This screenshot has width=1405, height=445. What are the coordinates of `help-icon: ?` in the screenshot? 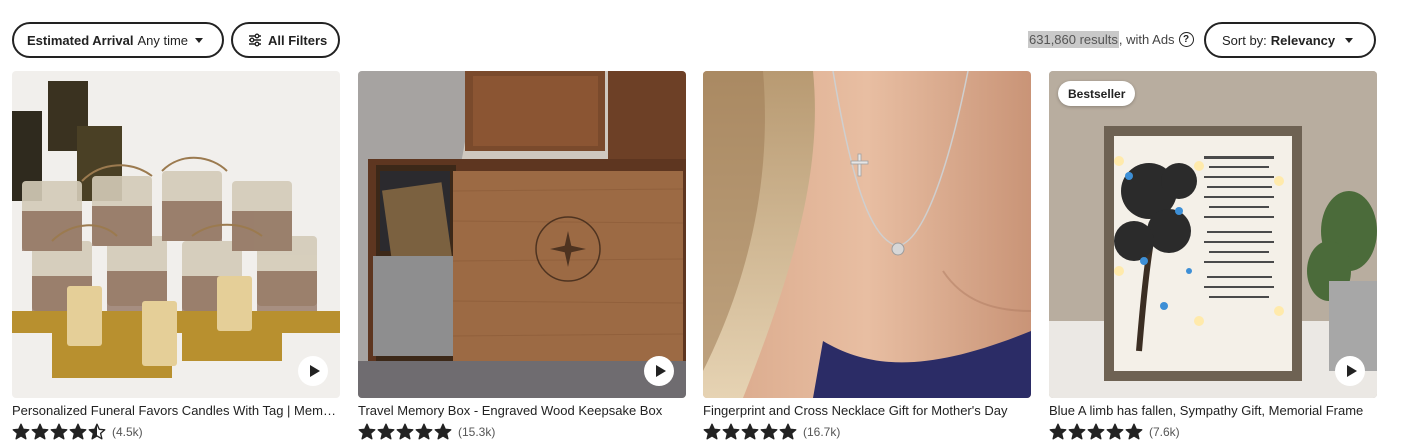 It's located at (1186, 39).